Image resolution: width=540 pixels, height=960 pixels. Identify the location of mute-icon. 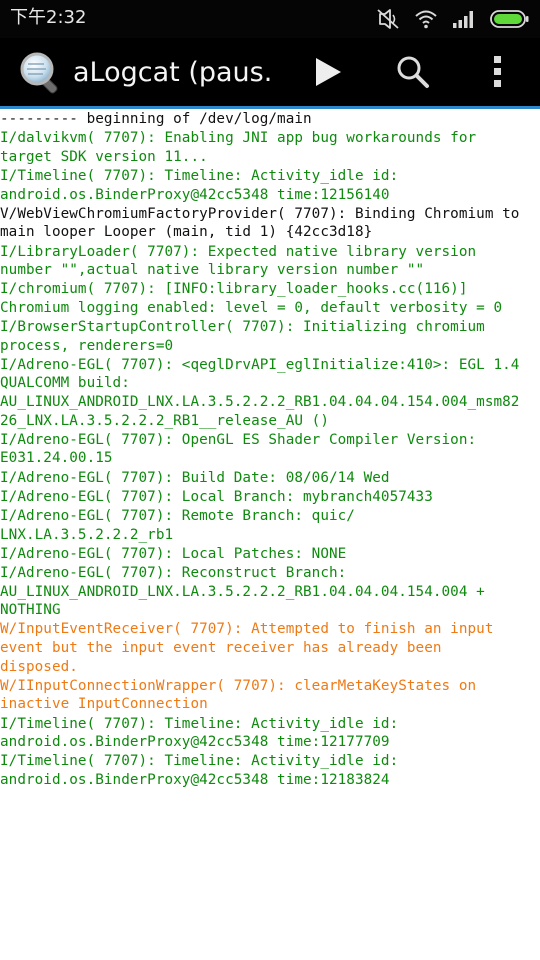
(388, 19).